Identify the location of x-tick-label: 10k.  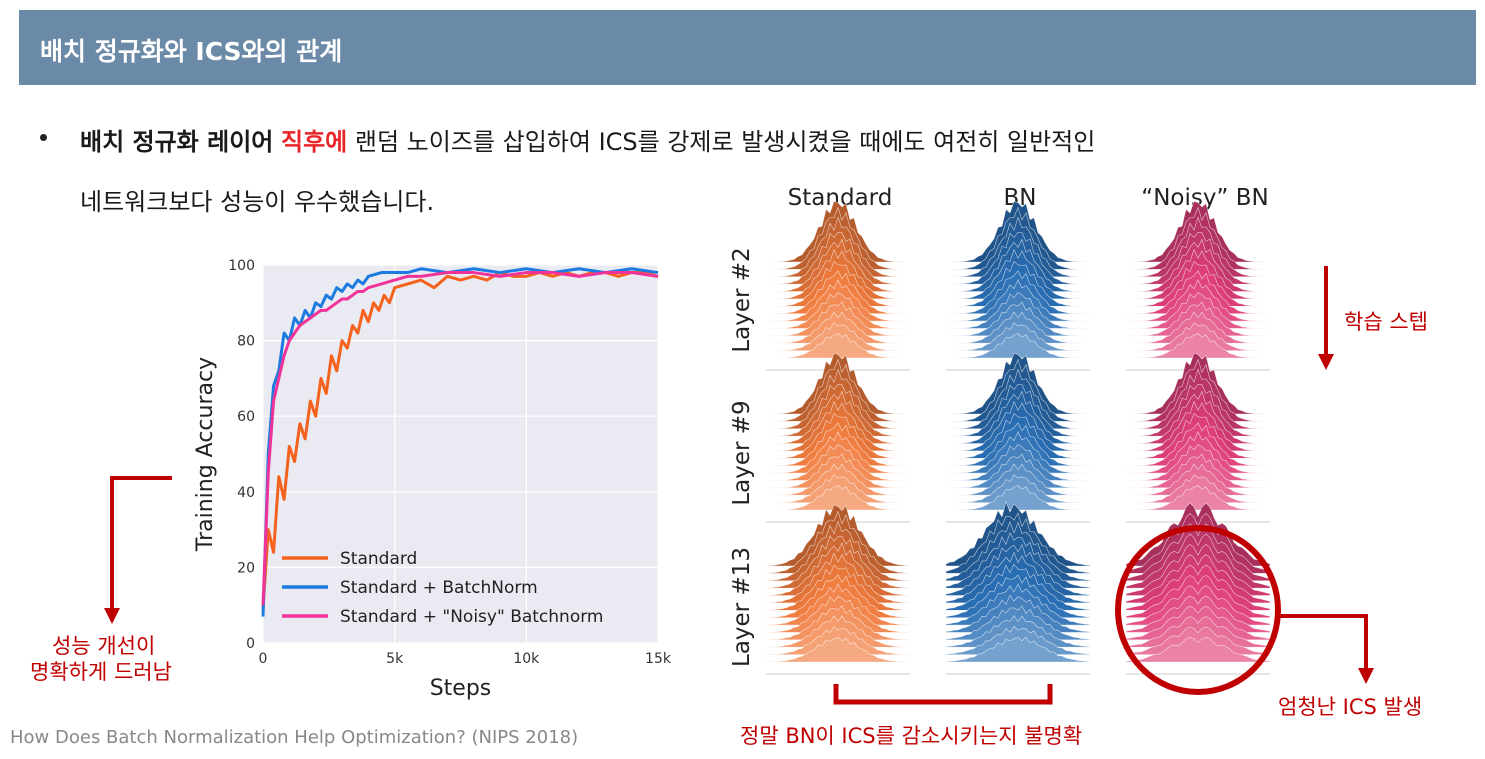
(526, 659).